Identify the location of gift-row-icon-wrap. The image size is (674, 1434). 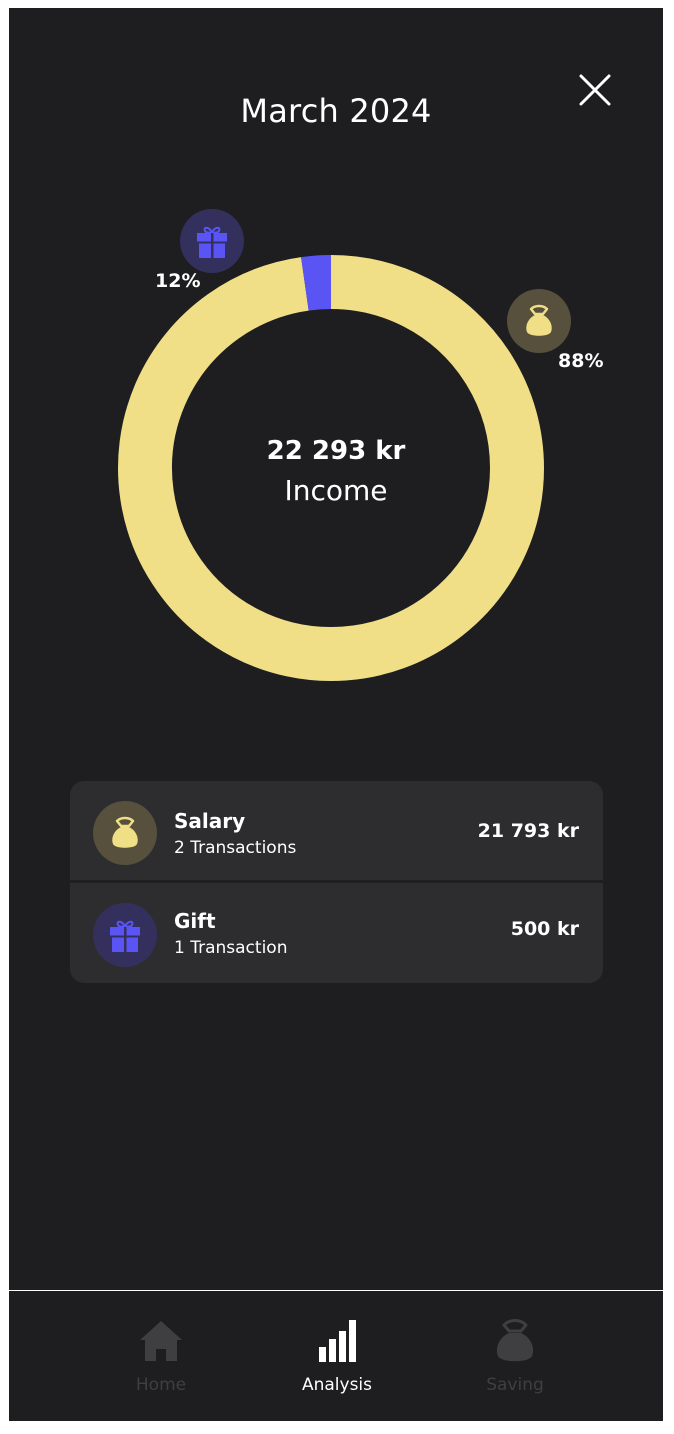
(125, 935).